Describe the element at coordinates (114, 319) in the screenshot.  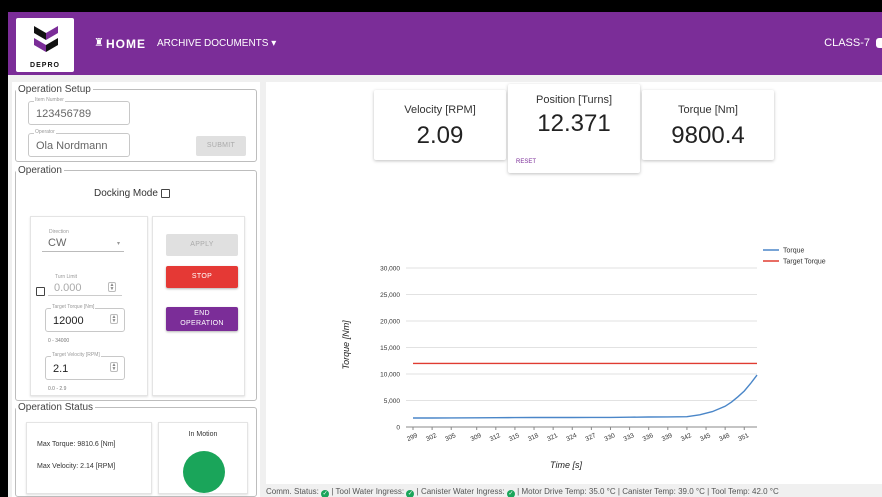
I see `target-torque-stepper-icon: ▲ ▼` at that location.